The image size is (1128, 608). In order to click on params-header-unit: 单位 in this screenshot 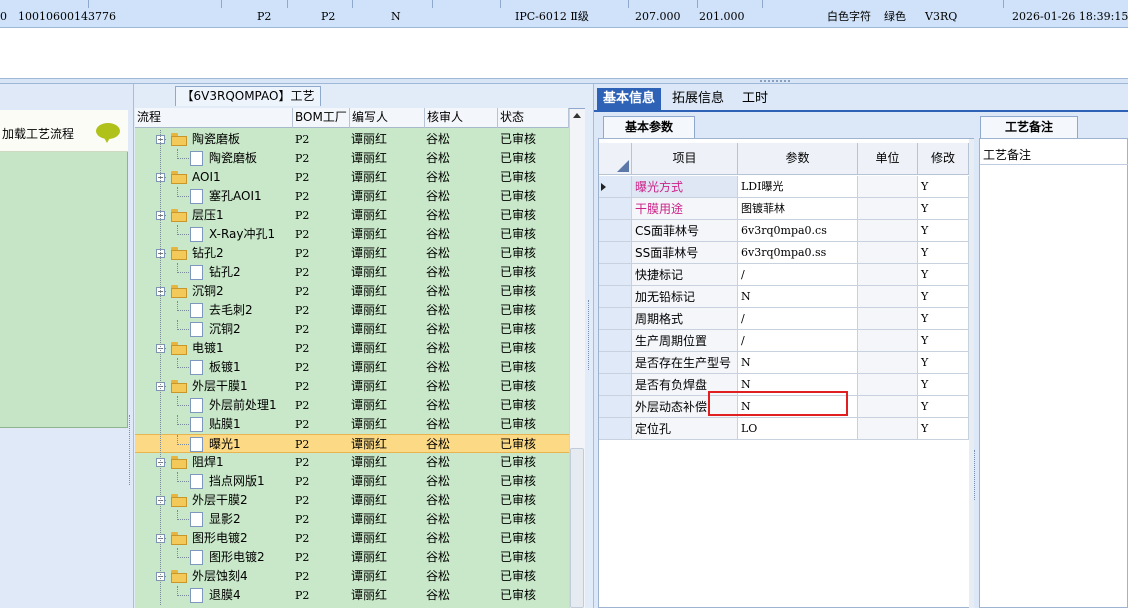, I will do `click(888, 159)`.